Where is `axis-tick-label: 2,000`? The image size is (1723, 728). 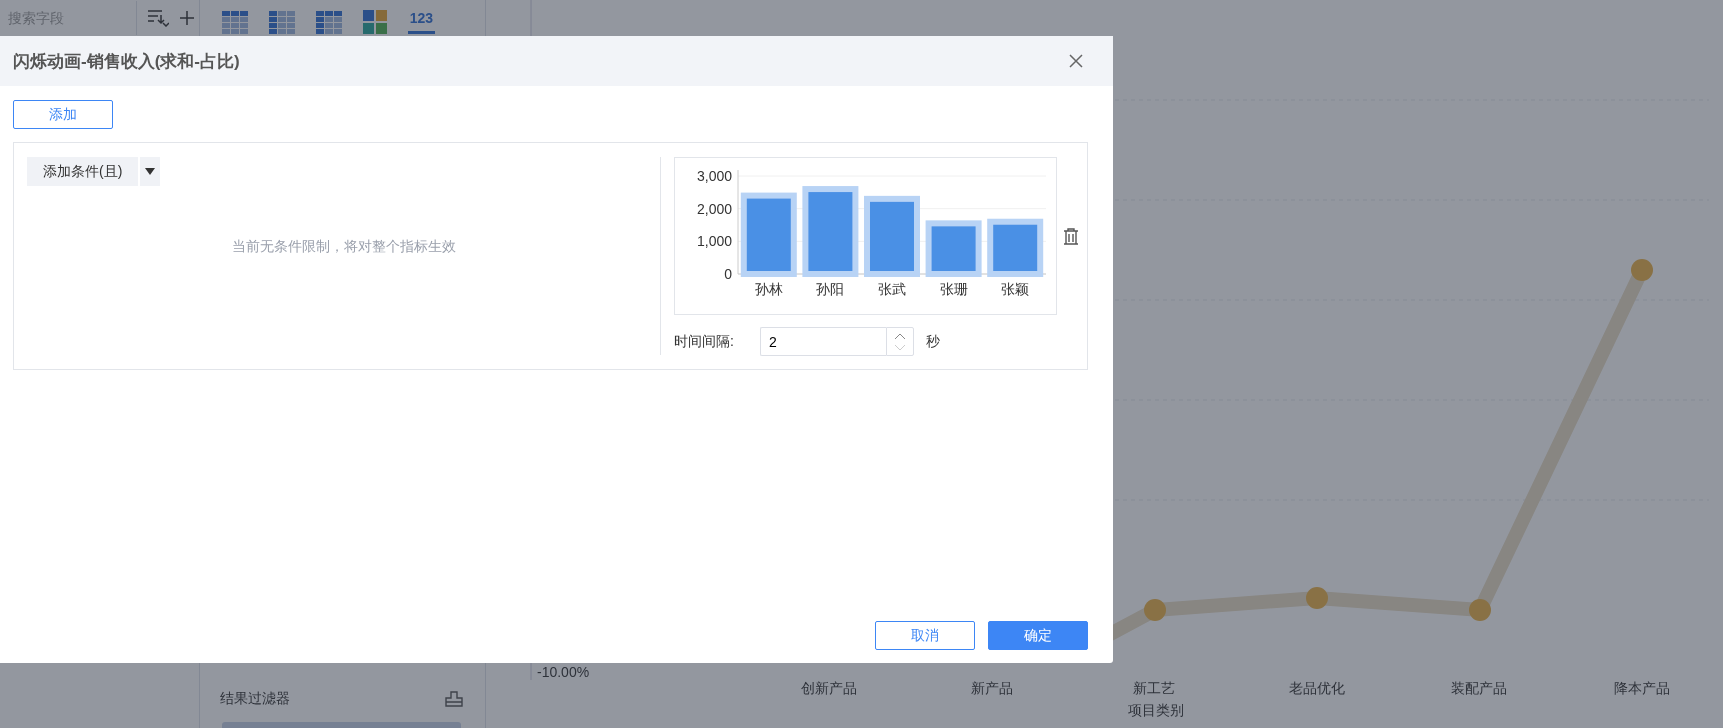
axis-tick-label: 2,000 is located at coordinates (714, 208).